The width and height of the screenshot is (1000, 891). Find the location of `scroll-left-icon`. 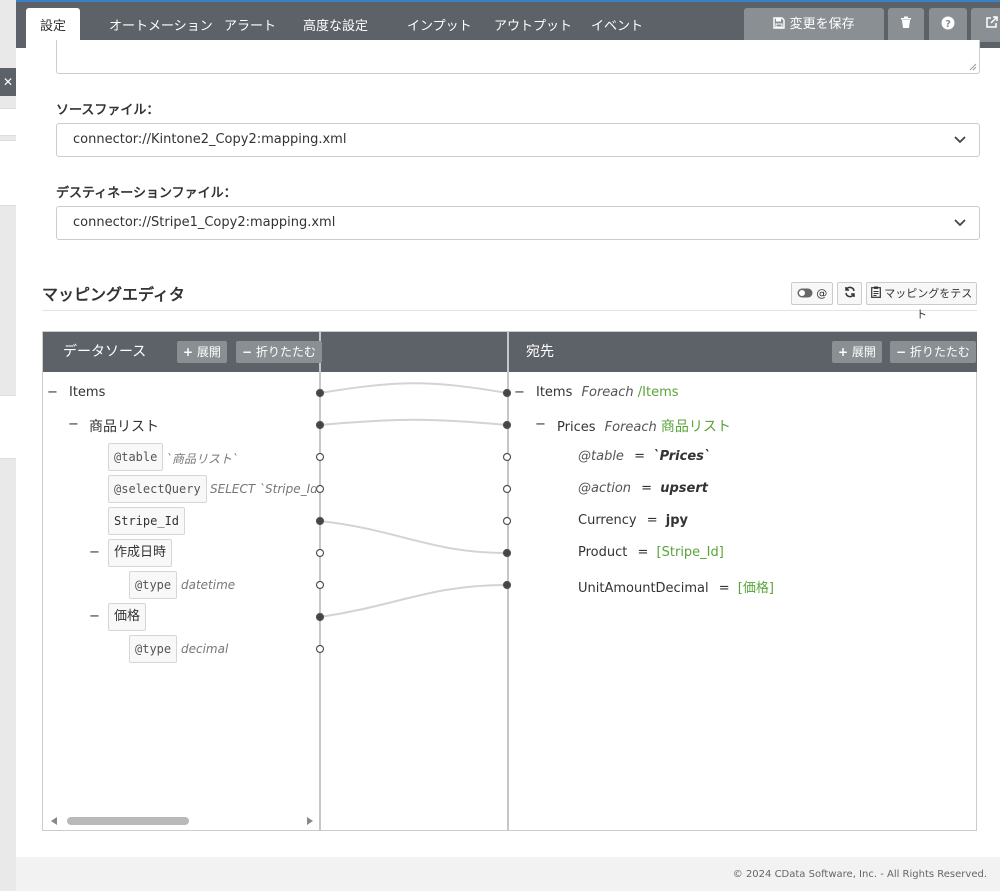

scroll-left-icon is located at coordinates (54, 821).